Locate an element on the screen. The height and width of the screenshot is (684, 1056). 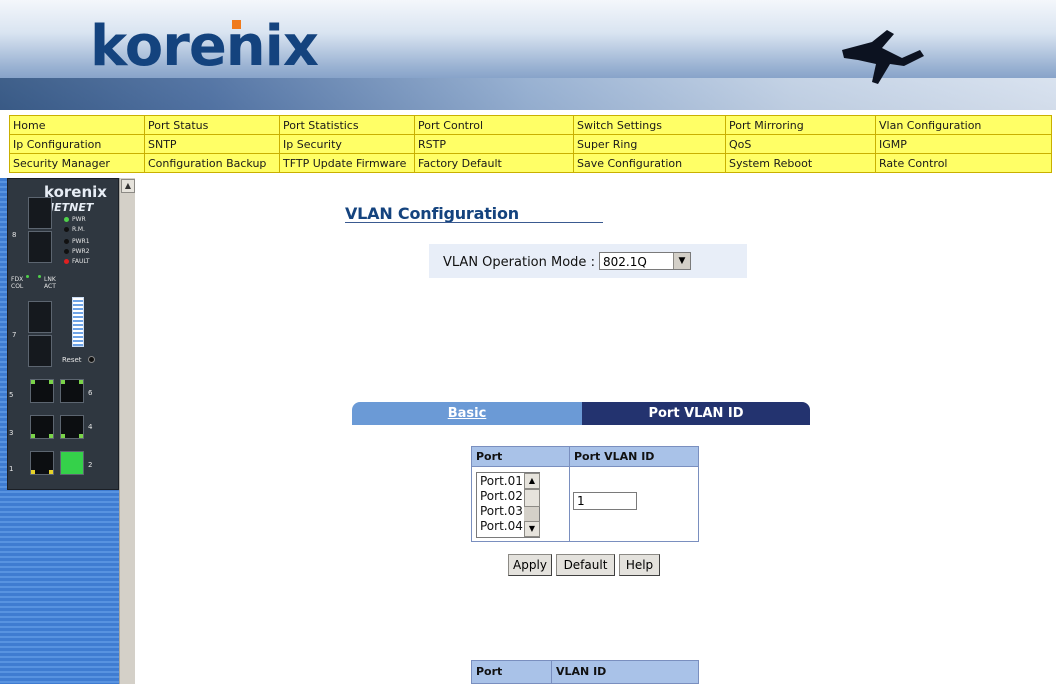
scroll-thumb is located at coordinates (532, 498).